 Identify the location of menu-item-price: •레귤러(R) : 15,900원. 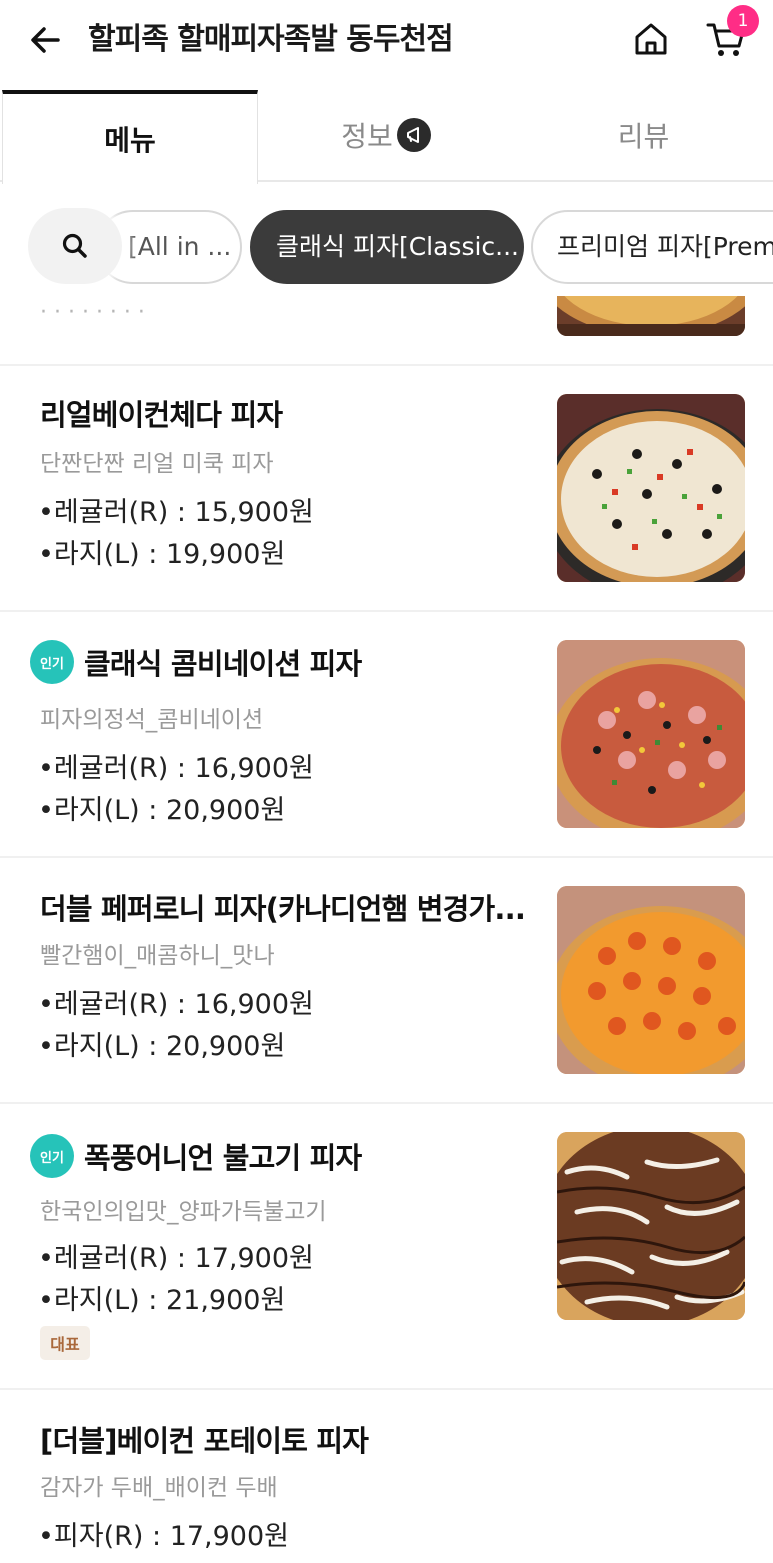
(176, 512).